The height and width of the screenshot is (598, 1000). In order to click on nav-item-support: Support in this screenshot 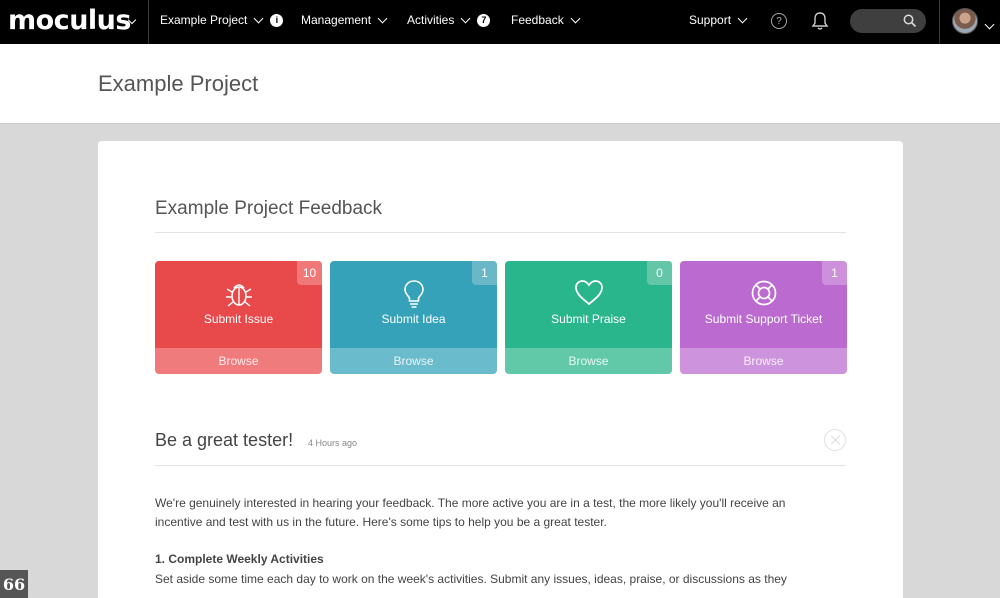, I will do `click(718, 20)`.